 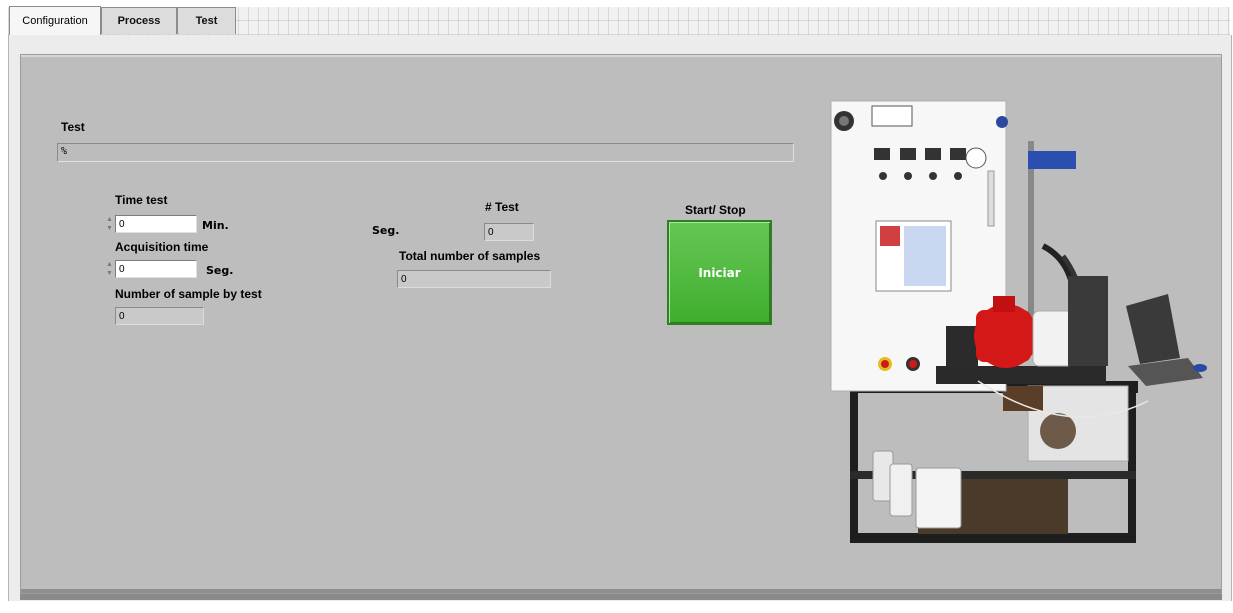 What do you see at coordinates (215, 225) in the screenshot?
I see `time-test-unit: Min.` at bounding box center [215, 225].